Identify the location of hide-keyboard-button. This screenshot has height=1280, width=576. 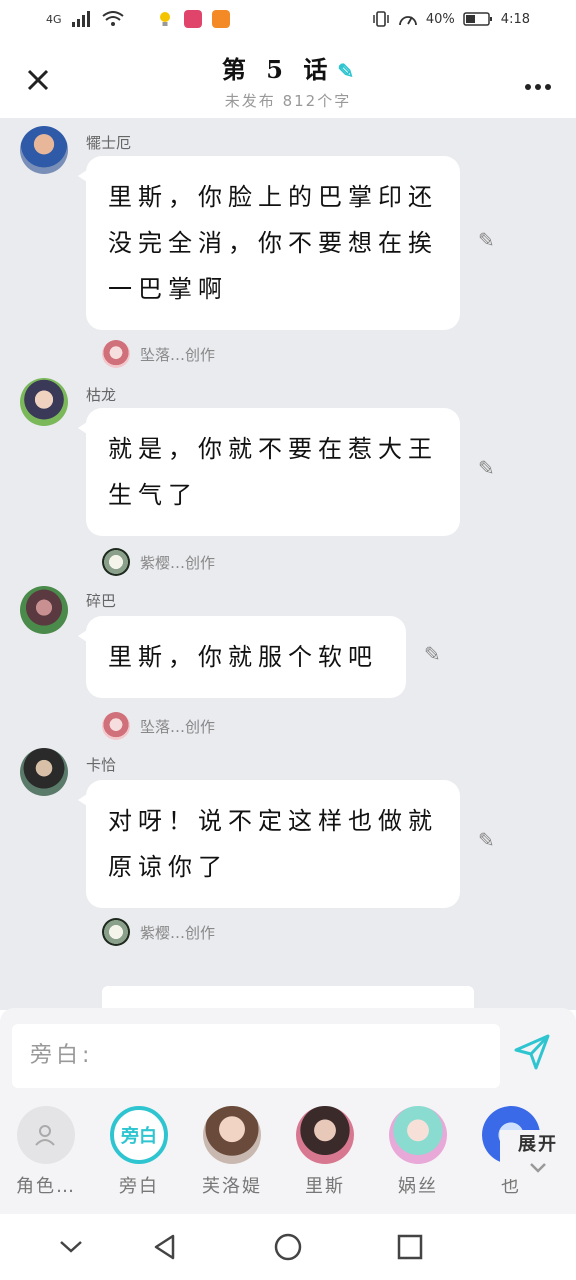
(71, 1247).